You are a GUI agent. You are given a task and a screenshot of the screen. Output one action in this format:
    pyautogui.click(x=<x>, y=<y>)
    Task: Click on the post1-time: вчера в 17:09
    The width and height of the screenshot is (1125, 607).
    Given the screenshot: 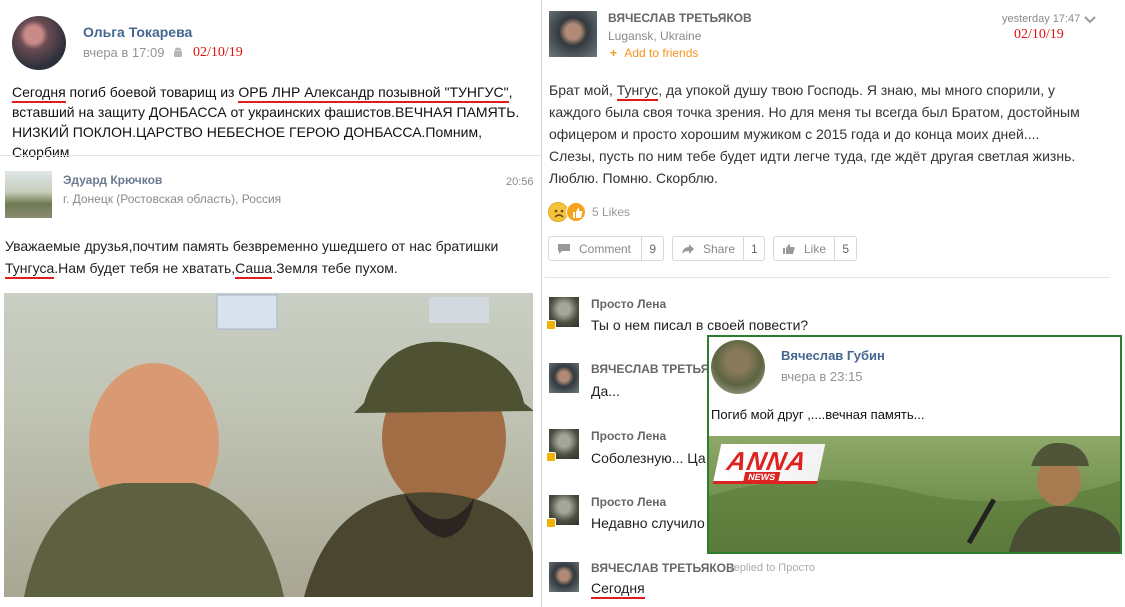 What is the action you would take?
    pyautogui.click(x=124, y=52)
    